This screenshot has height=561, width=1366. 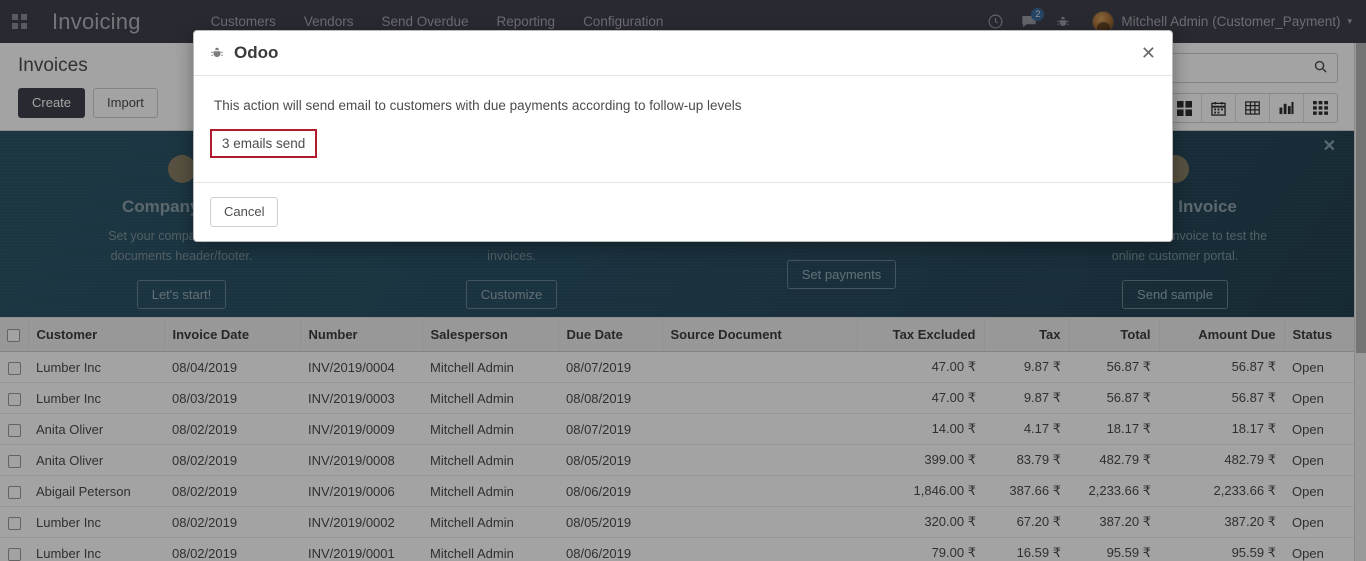 I want to click on dialog-header: Odoo ✕, so click(x=683, y=53).